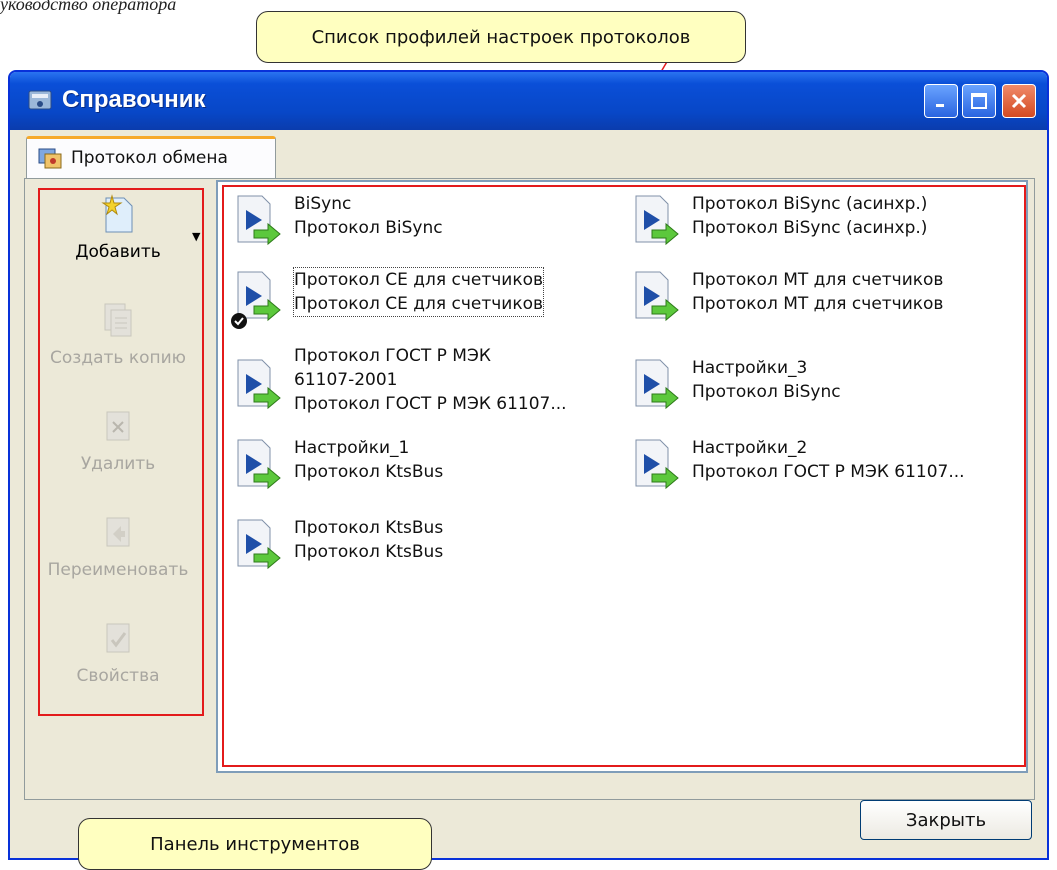  I want to click on close-window-button, so click(1019, 101).